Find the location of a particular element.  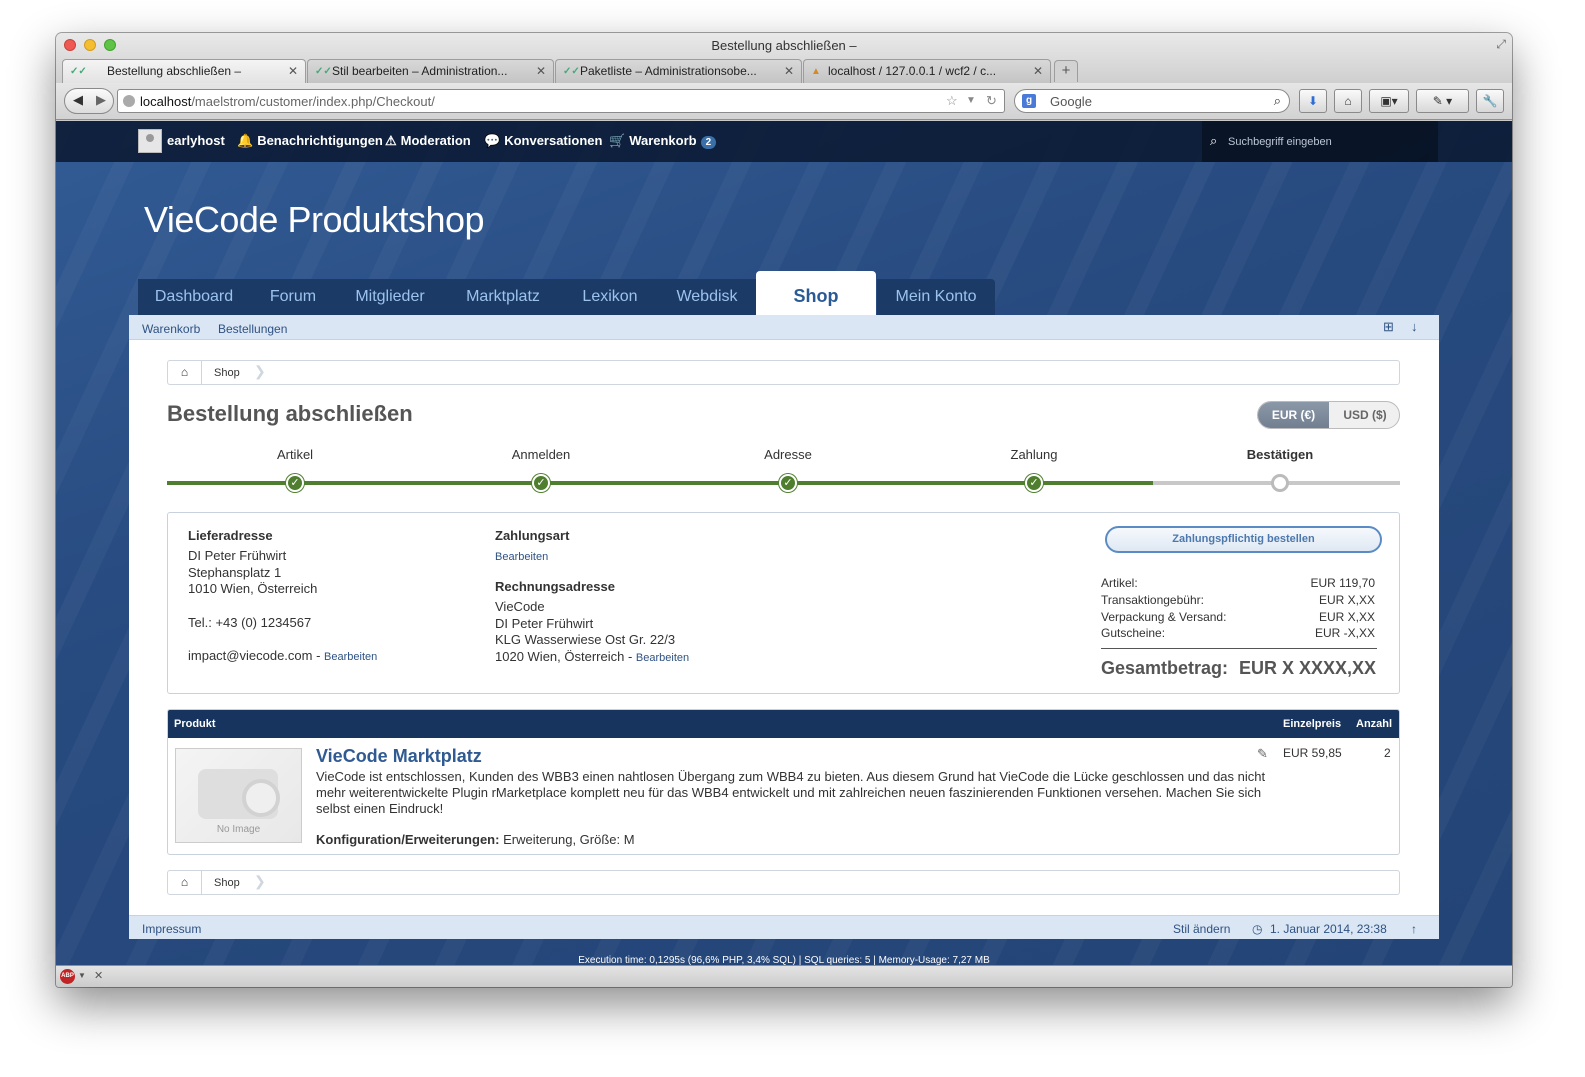

unit-price: EUR 59,85 is located at coordinates (1312, 753).